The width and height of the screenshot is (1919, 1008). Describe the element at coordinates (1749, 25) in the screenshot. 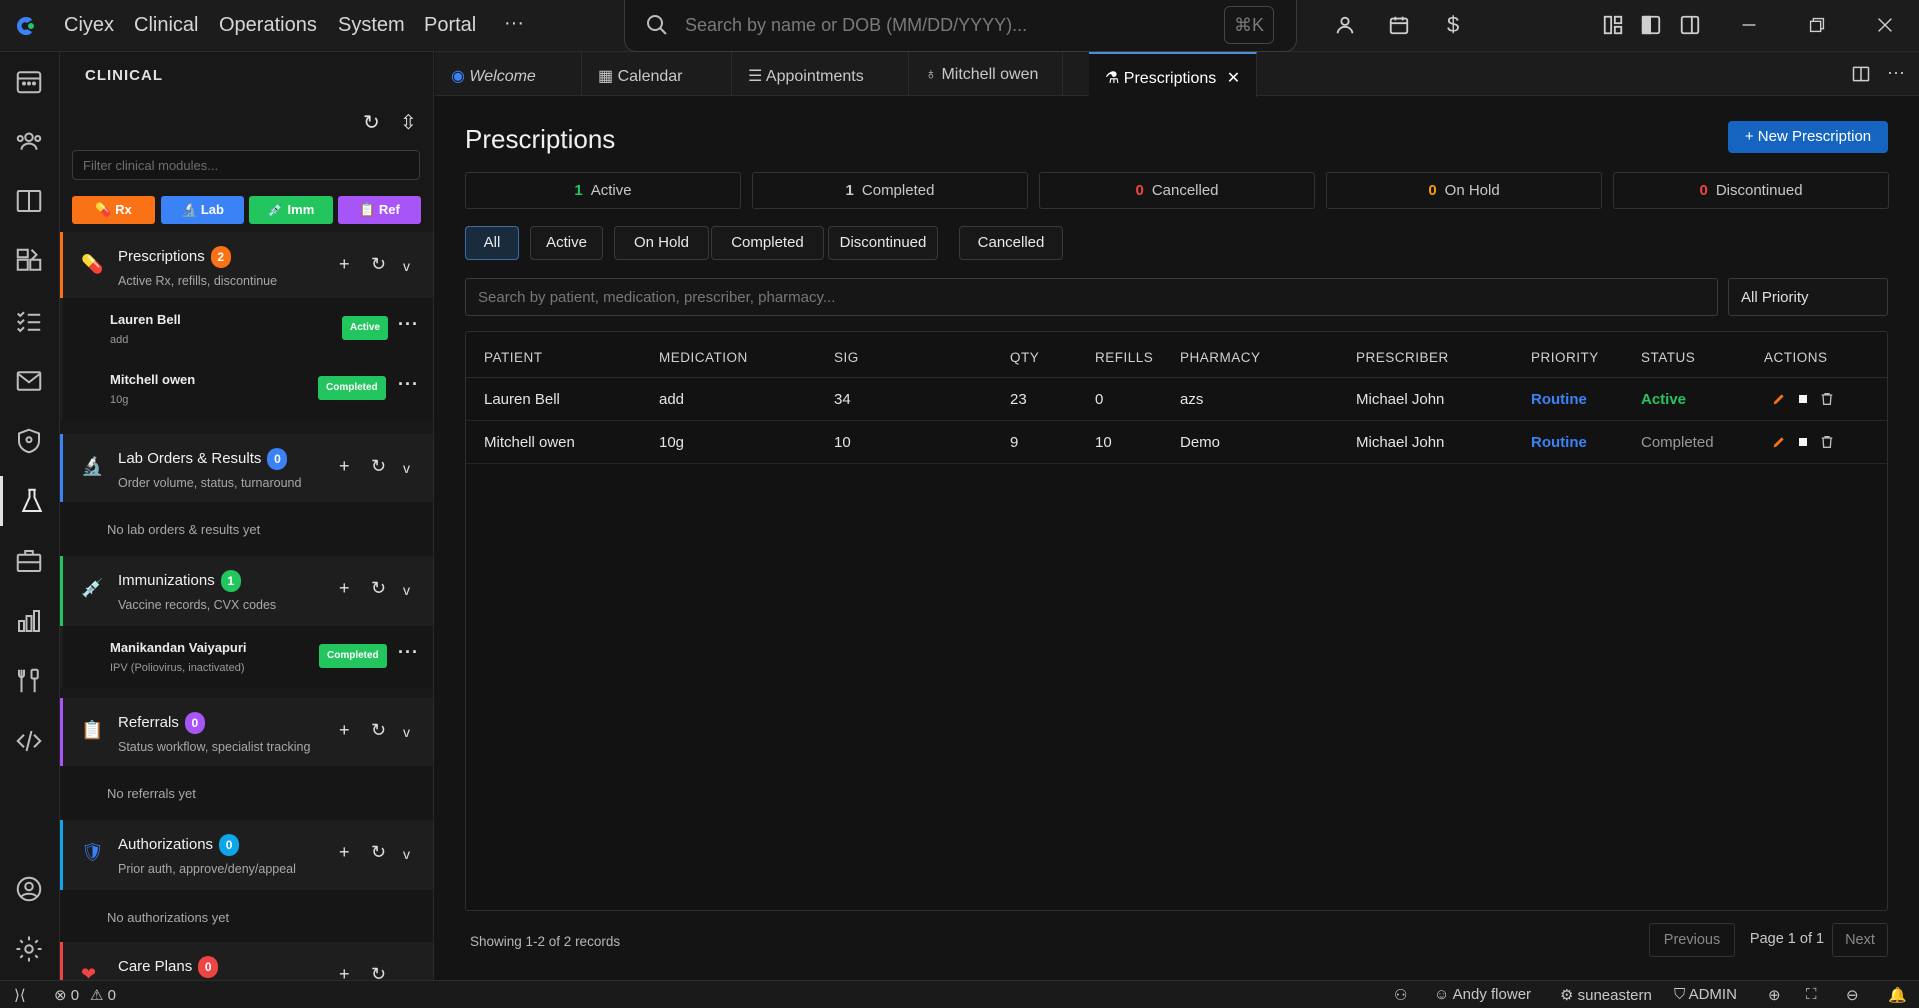

I see `minimize-icon` at that location.